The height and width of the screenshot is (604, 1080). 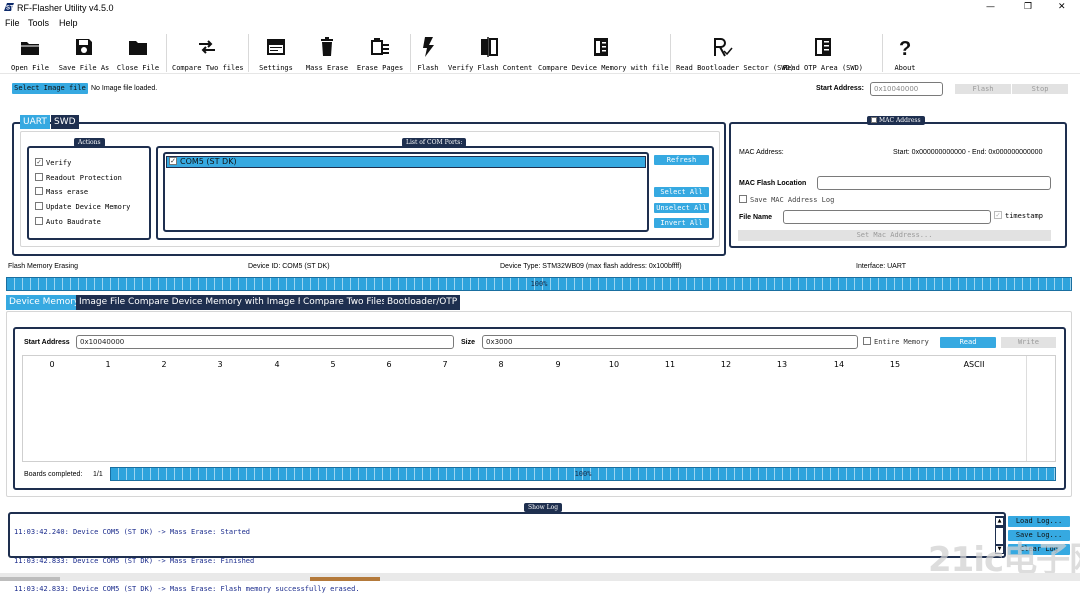 What do you see at coordinates (726, 364) in the screenshot?
I see `hex-column-header: 12` at bounding box center [726, 364].